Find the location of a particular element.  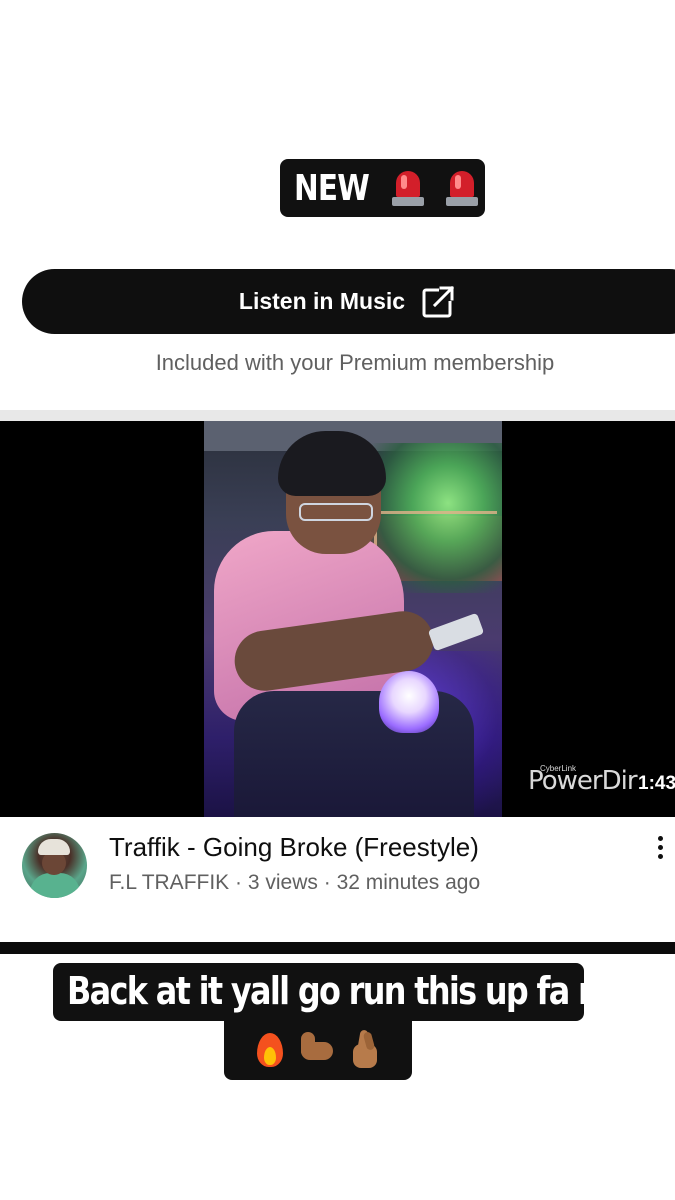

upload-age: 32 minutes ago is located at coordinates (408, 882).